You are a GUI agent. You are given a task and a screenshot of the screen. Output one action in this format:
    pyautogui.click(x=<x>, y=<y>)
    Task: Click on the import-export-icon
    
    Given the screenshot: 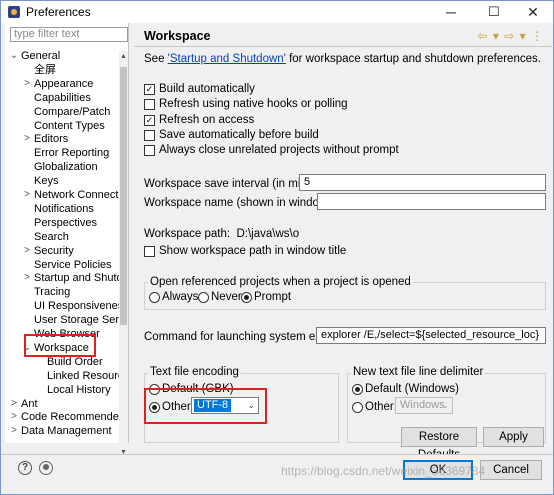 What is the action you would take?
    pyautogui.click(x=46, y=468)
    